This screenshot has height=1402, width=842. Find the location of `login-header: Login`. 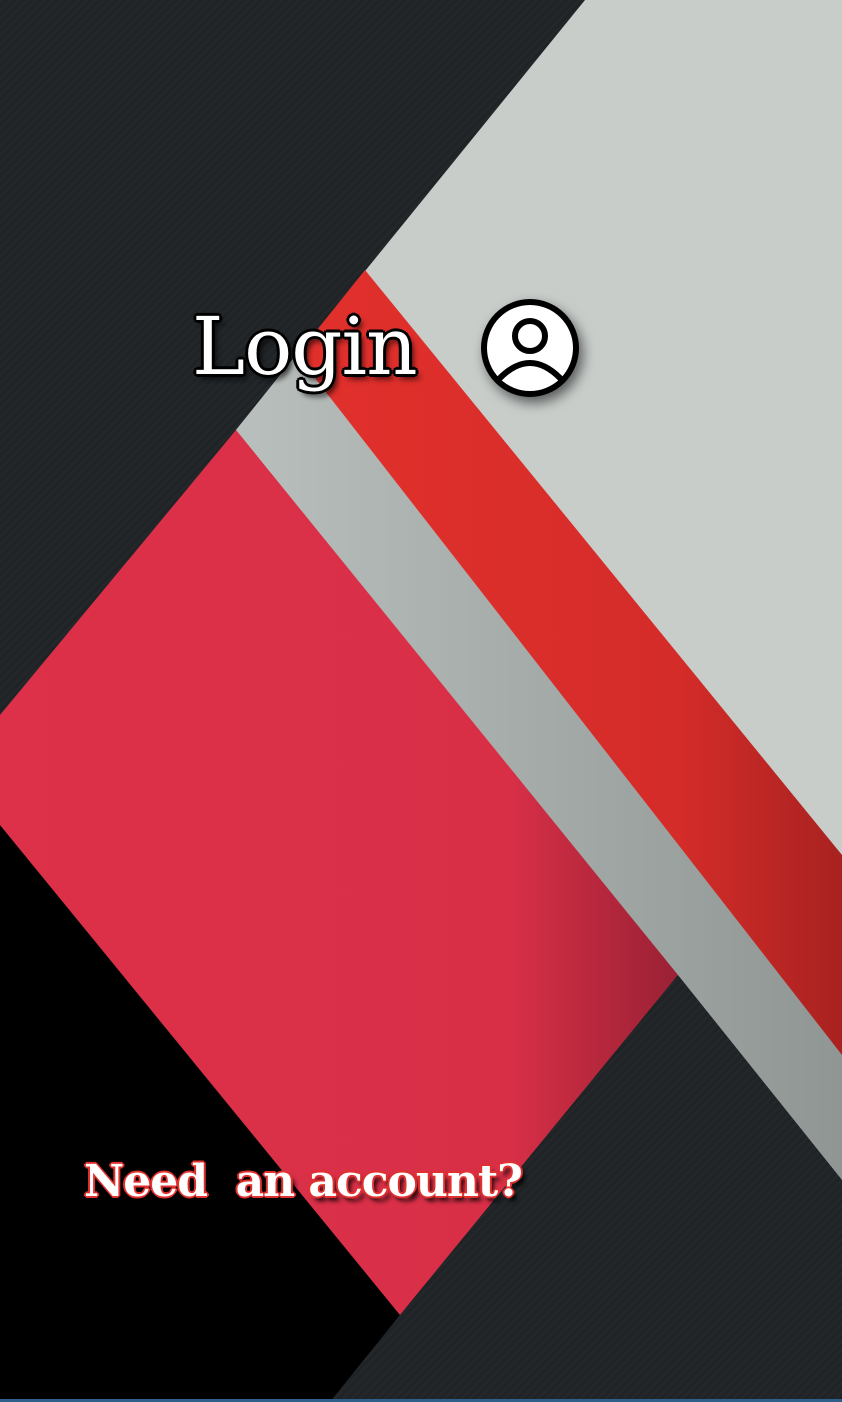

login-header: Login is located at coordinates (385, 347).